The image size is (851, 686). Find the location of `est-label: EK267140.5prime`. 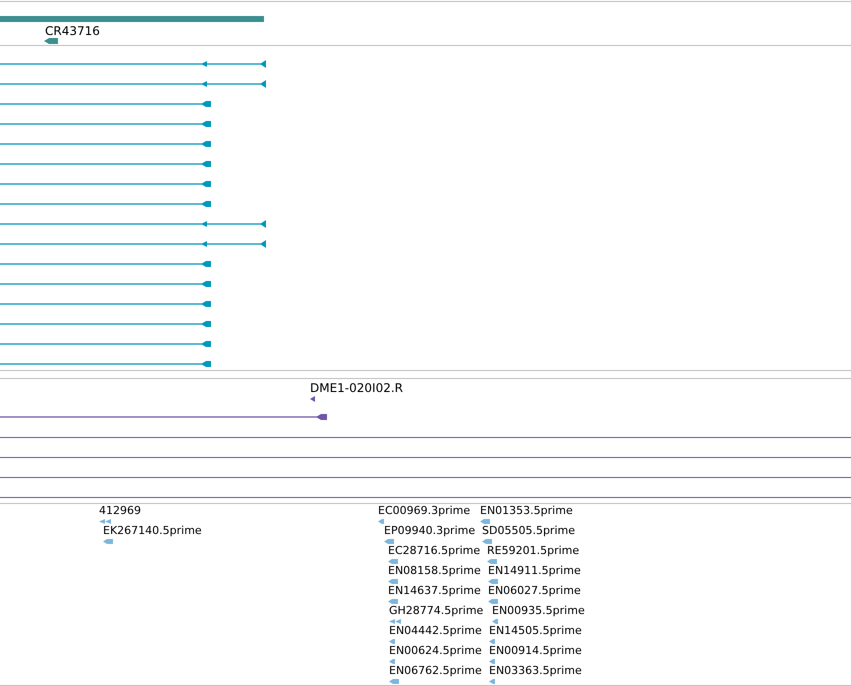

est-label: EK267140.5prime is located at coordinates (152, 530).